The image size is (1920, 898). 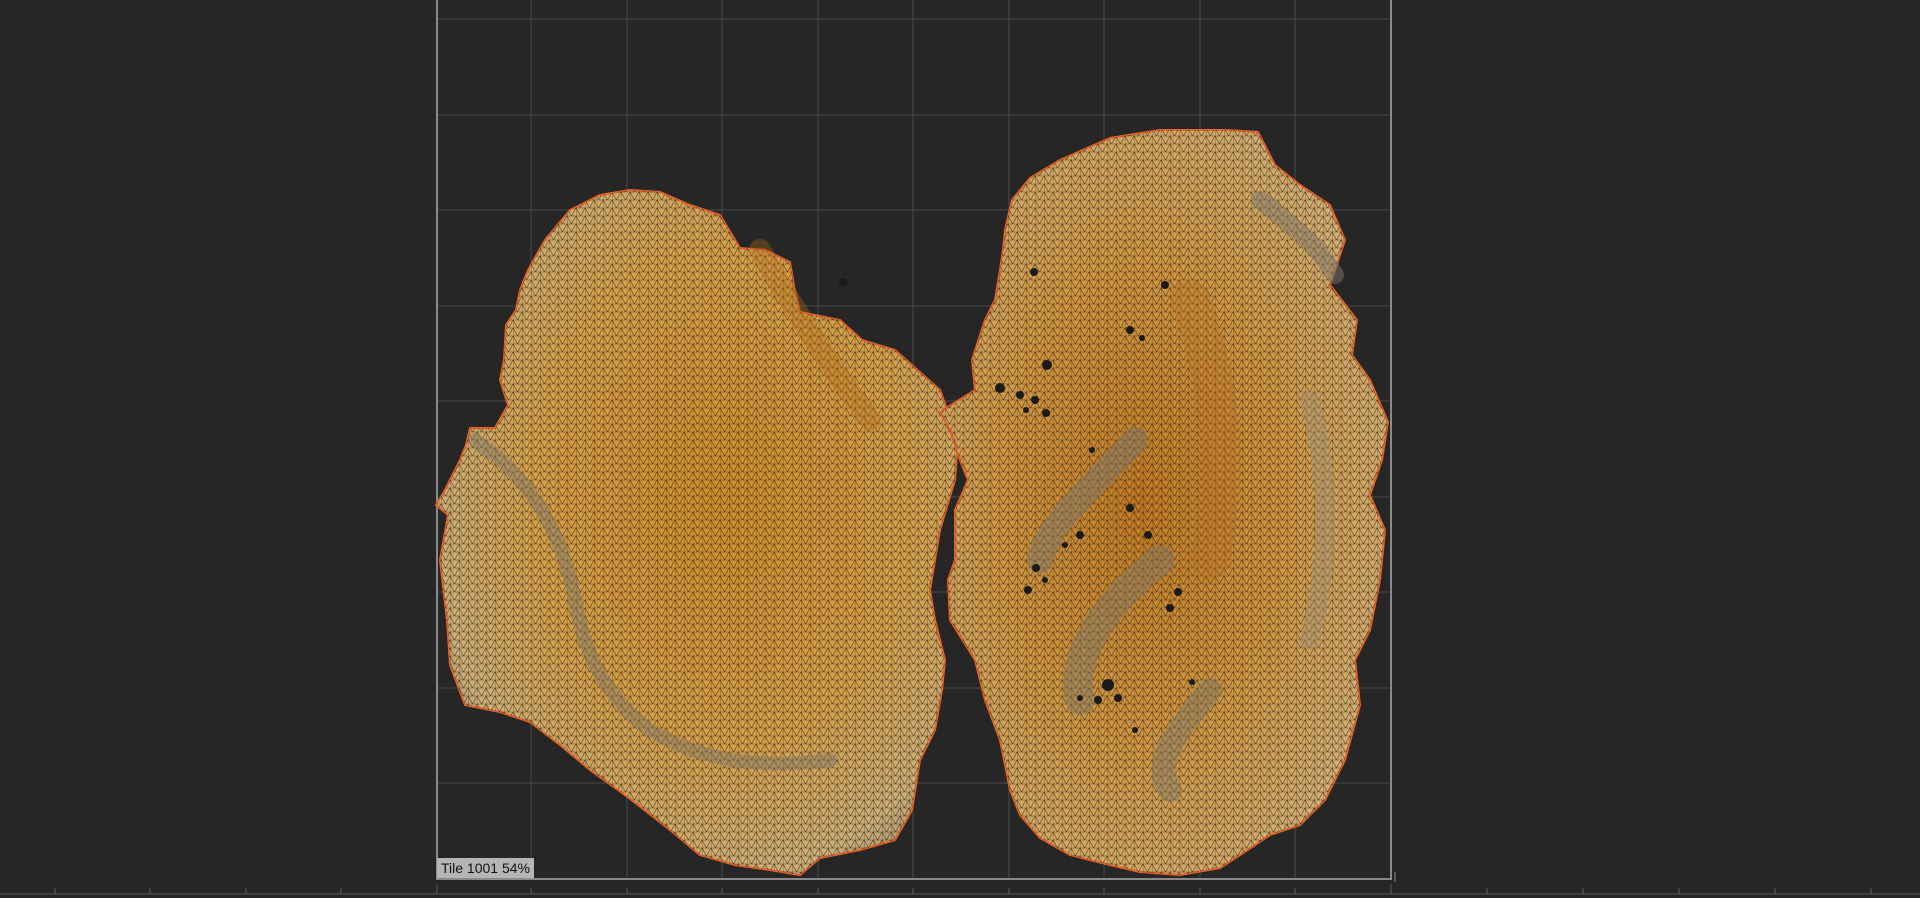 I want to click on tile-zoom: 54%, so click(x=515, y=868).